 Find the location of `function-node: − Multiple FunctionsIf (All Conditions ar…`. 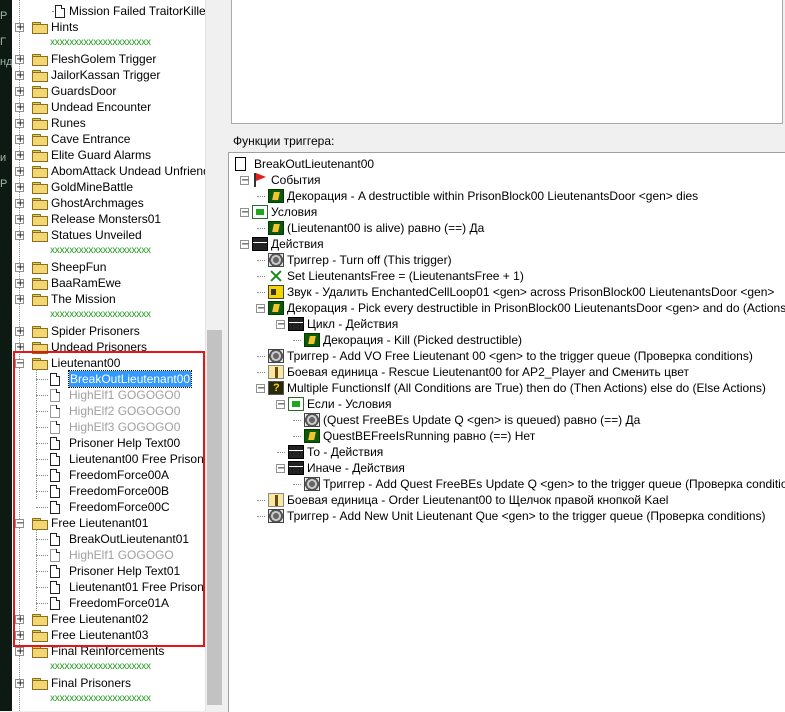

function-node: − Multiple FunctionsIf (All Conditions ar… is located at coordinates (507, 388).